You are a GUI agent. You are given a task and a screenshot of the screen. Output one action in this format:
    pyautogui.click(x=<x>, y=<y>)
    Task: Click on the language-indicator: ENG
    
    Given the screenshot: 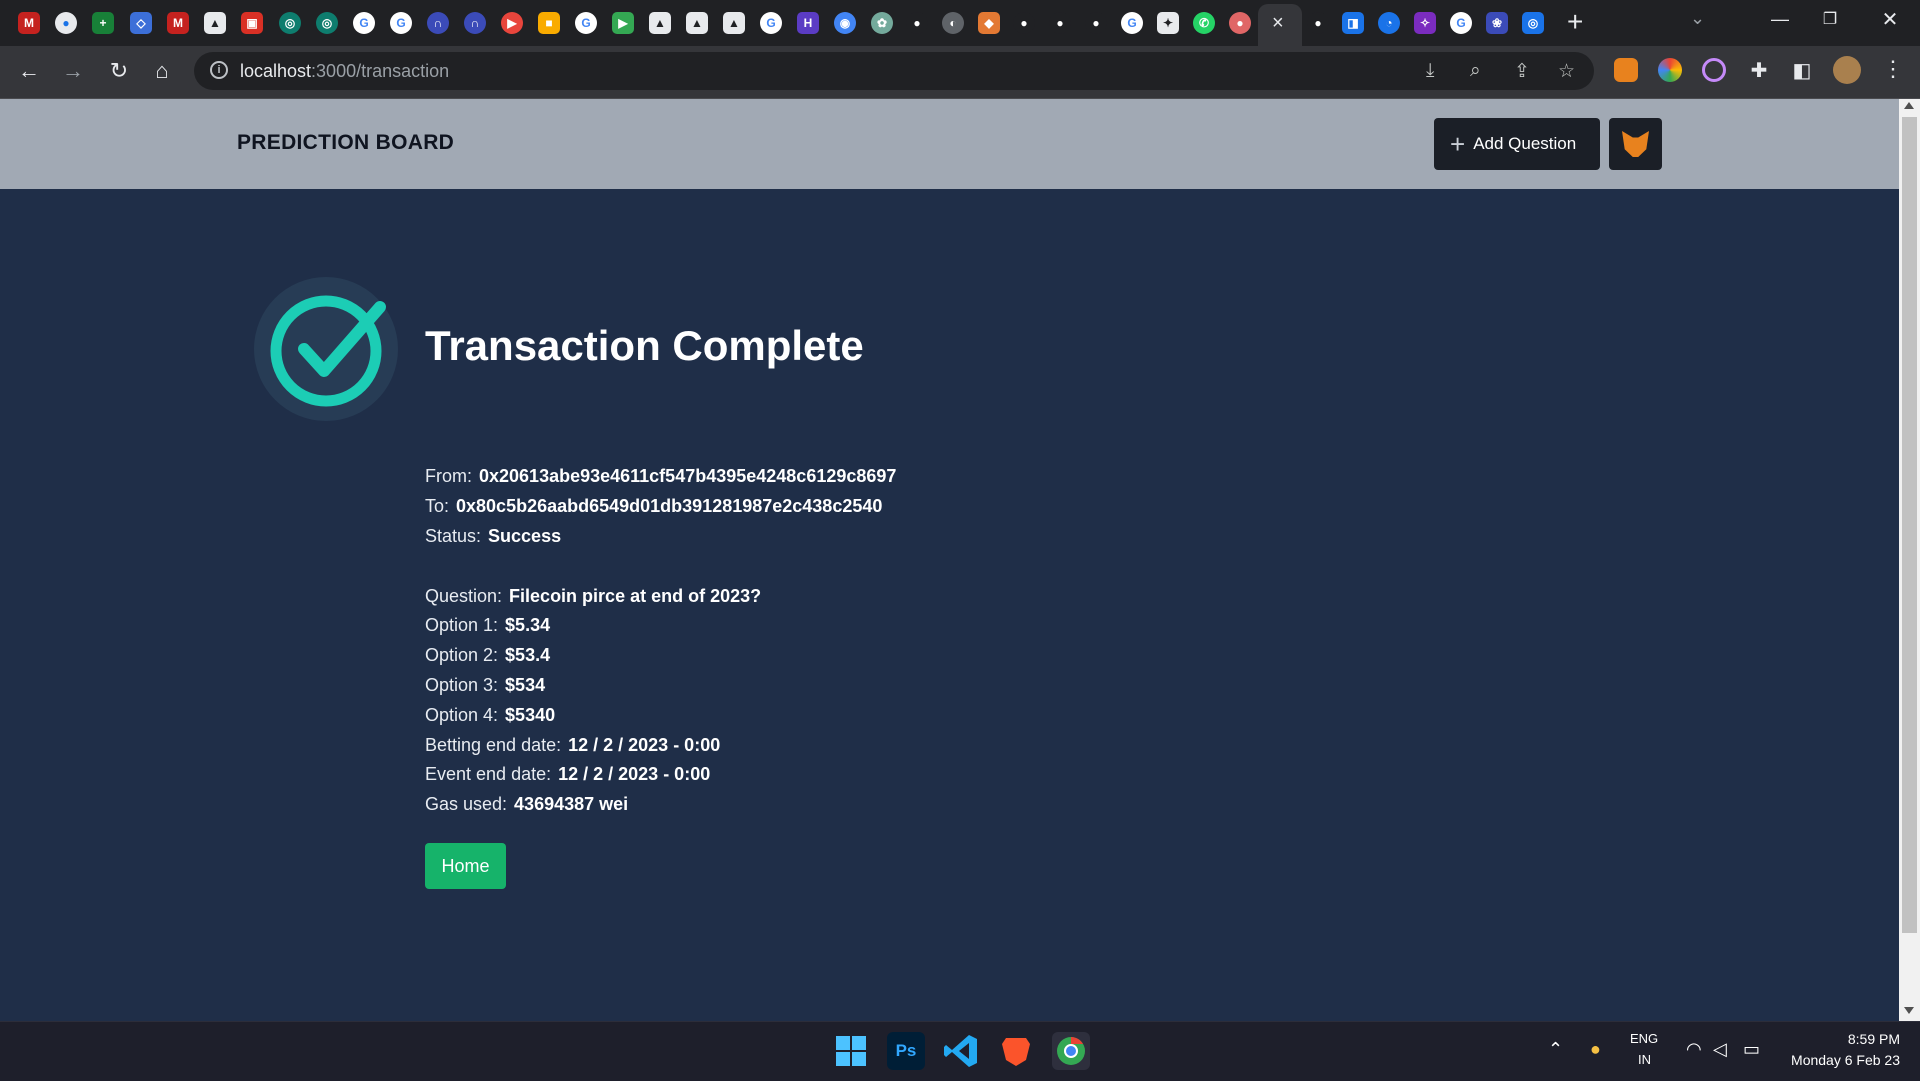 What is the action you would take?
    pyautogui.click(x=1644, y=1038)
    